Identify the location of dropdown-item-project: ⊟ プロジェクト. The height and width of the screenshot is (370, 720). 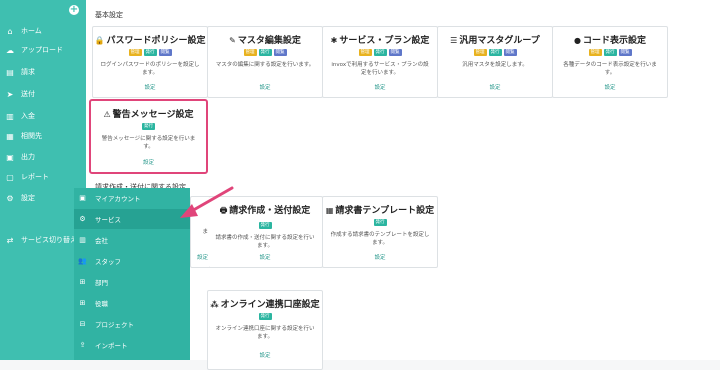
(132, 324).